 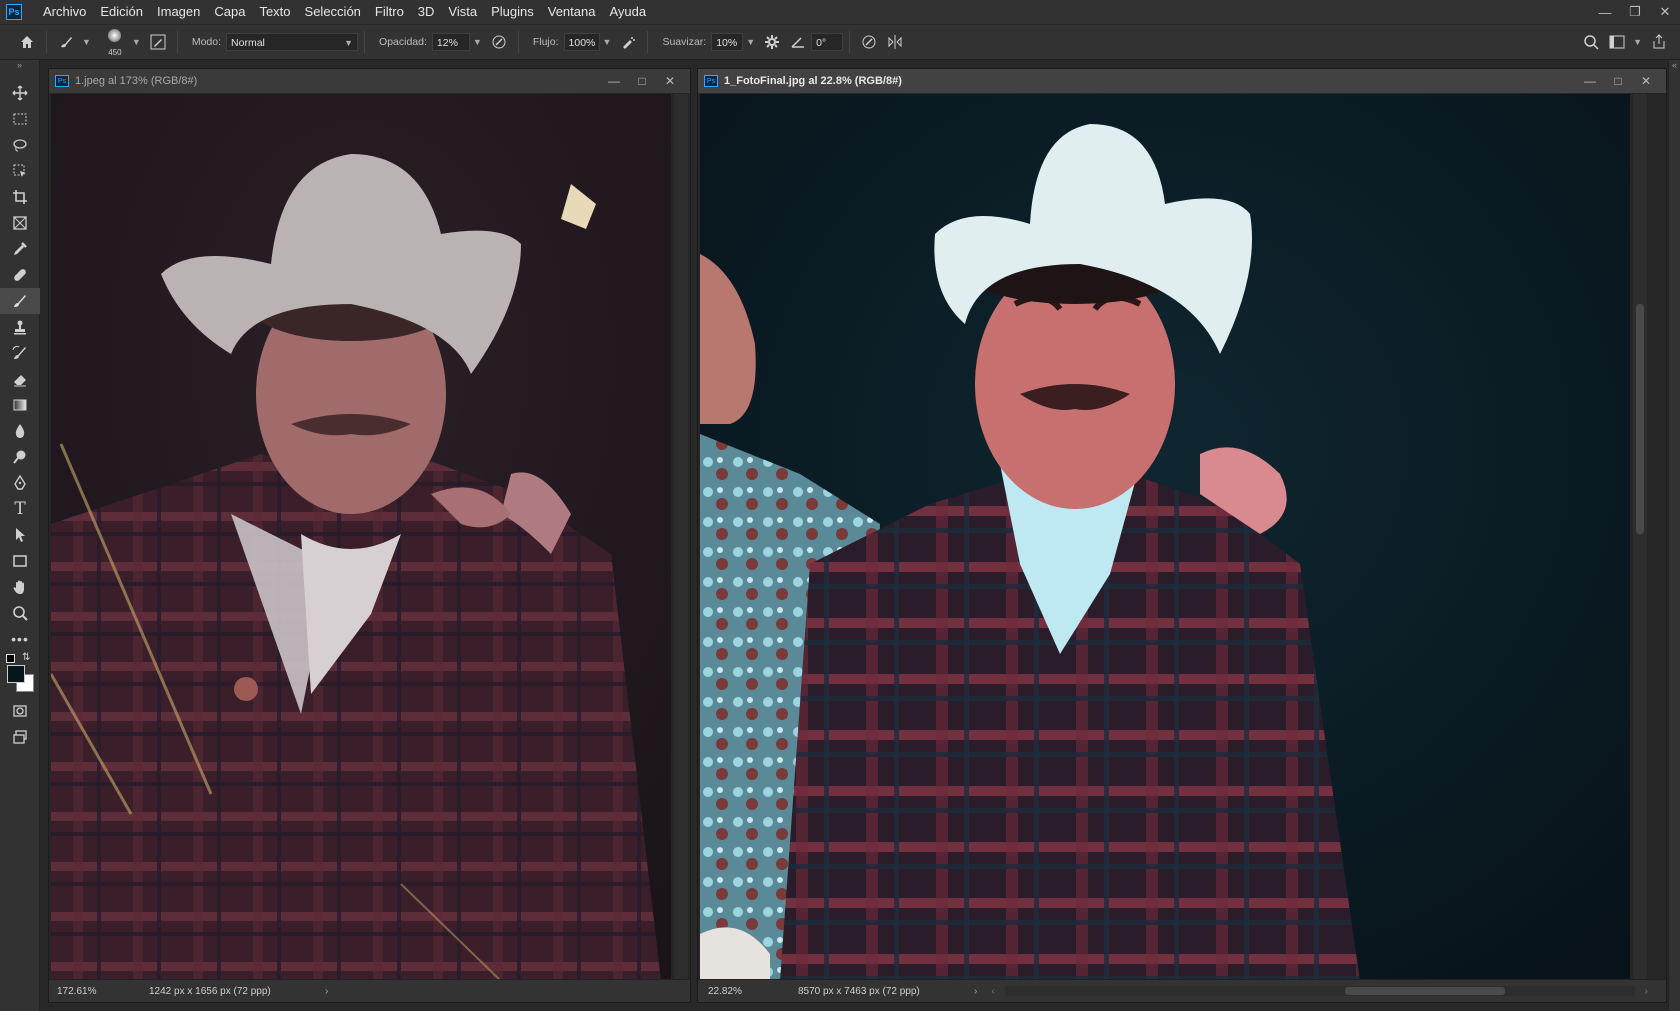 I want to click on share-icon, so click(x=1659, y=42).